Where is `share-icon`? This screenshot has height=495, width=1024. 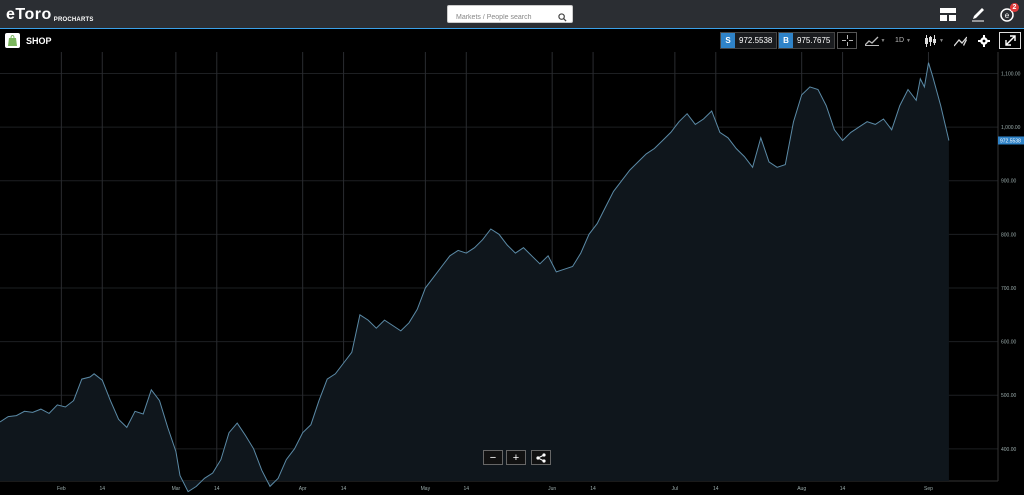 share-icon is located at coordinates (541, 457).